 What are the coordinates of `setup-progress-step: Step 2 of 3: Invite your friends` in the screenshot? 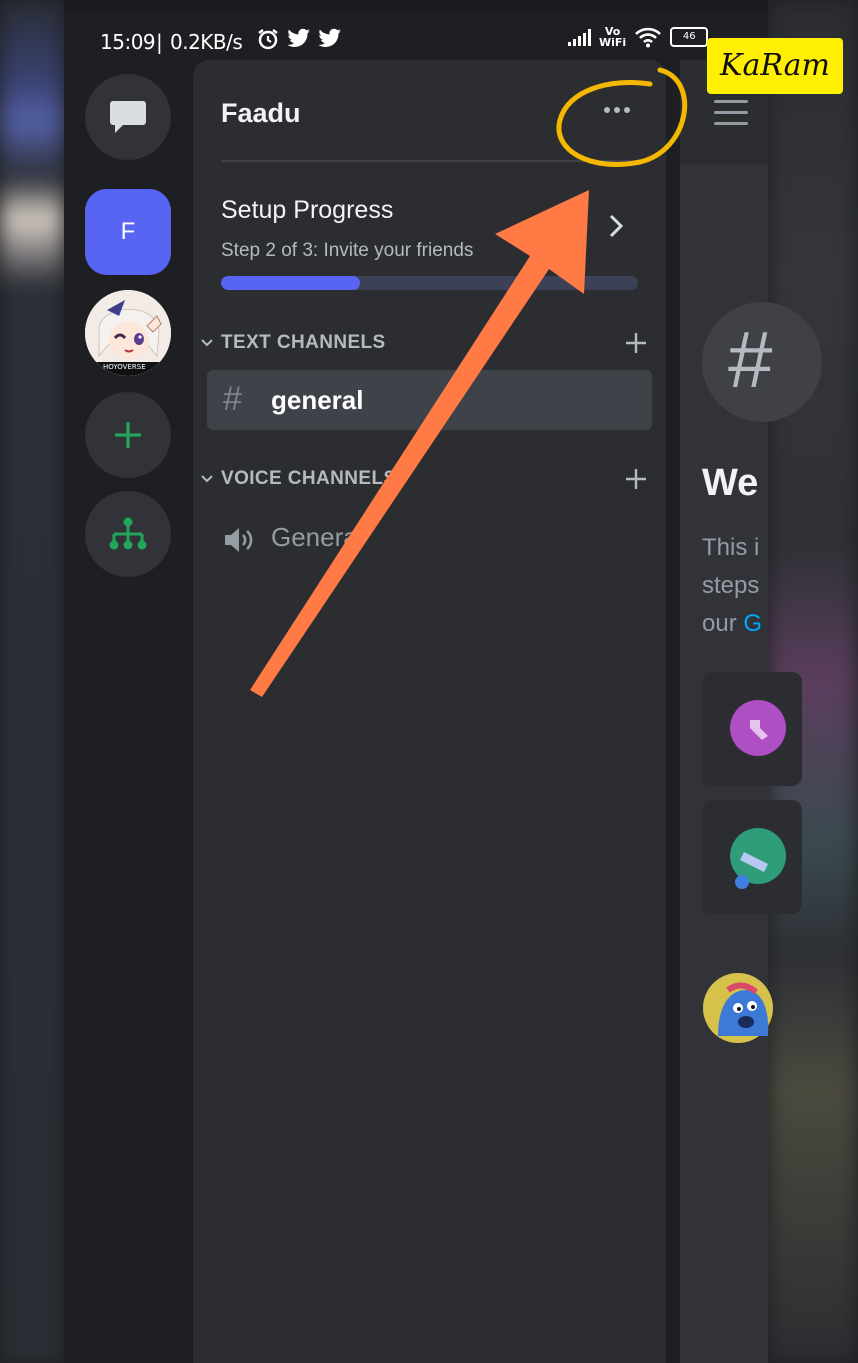 It's located at (347, 250).